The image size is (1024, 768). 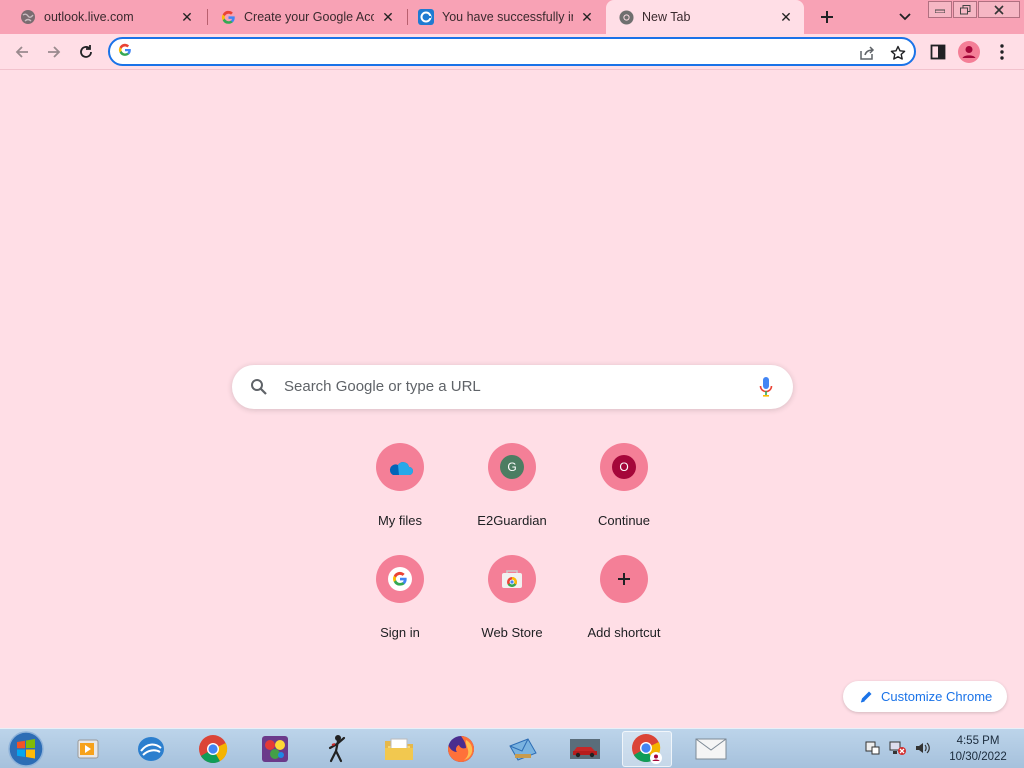 What do you see at coordinates (866, 696) in the screenshot?
I see `pencil-icon` at bounding box center [866, 696].